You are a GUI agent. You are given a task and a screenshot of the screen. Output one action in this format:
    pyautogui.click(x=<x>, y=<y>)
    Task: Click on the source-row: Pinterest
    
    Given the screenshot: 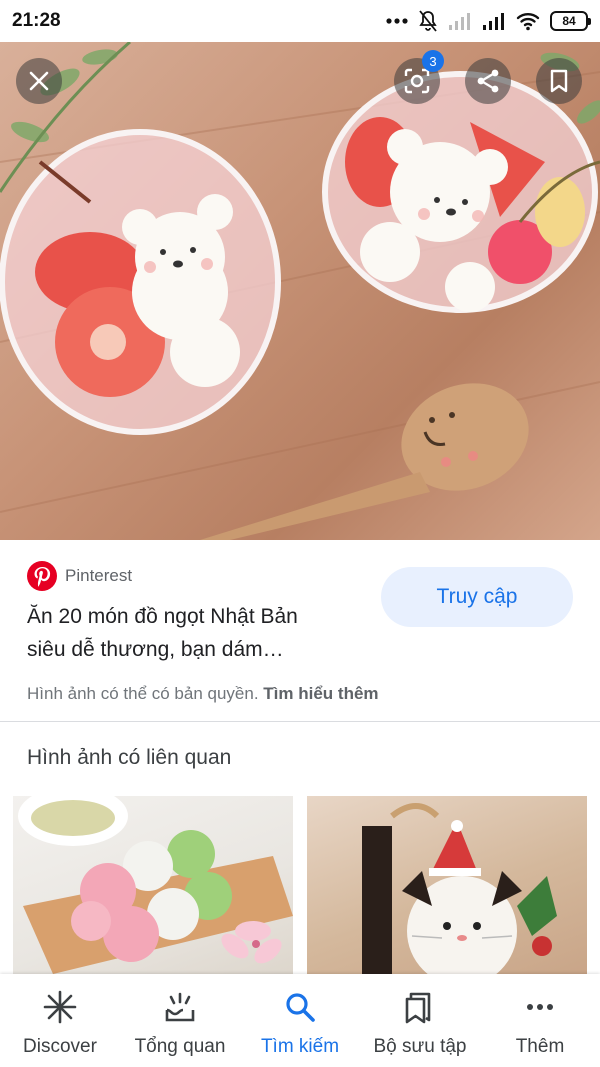 What is the action you would take?
    pyautogui.click(x=79, y=576)
    